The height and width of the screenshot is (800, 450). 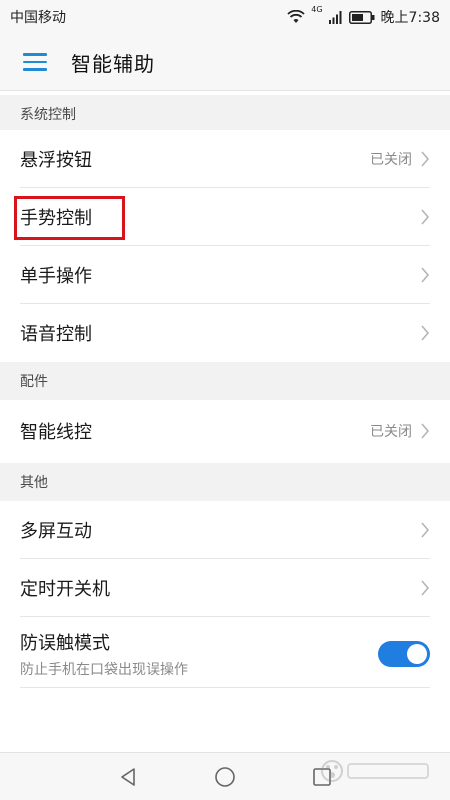 I want to click on row-label: 单手操作, so click(x=56, y=276).